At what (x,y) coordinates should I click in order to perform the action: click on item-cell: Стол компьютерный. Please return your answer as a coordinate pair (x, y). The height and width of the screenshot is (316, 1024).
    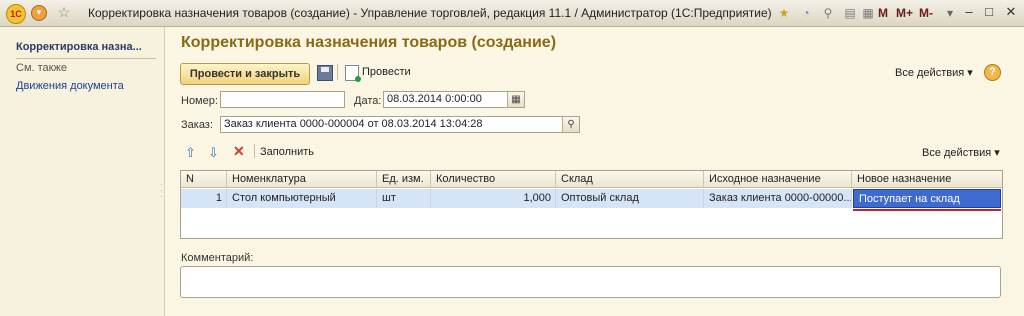
    Looking at the image, I should click on (302, 198).